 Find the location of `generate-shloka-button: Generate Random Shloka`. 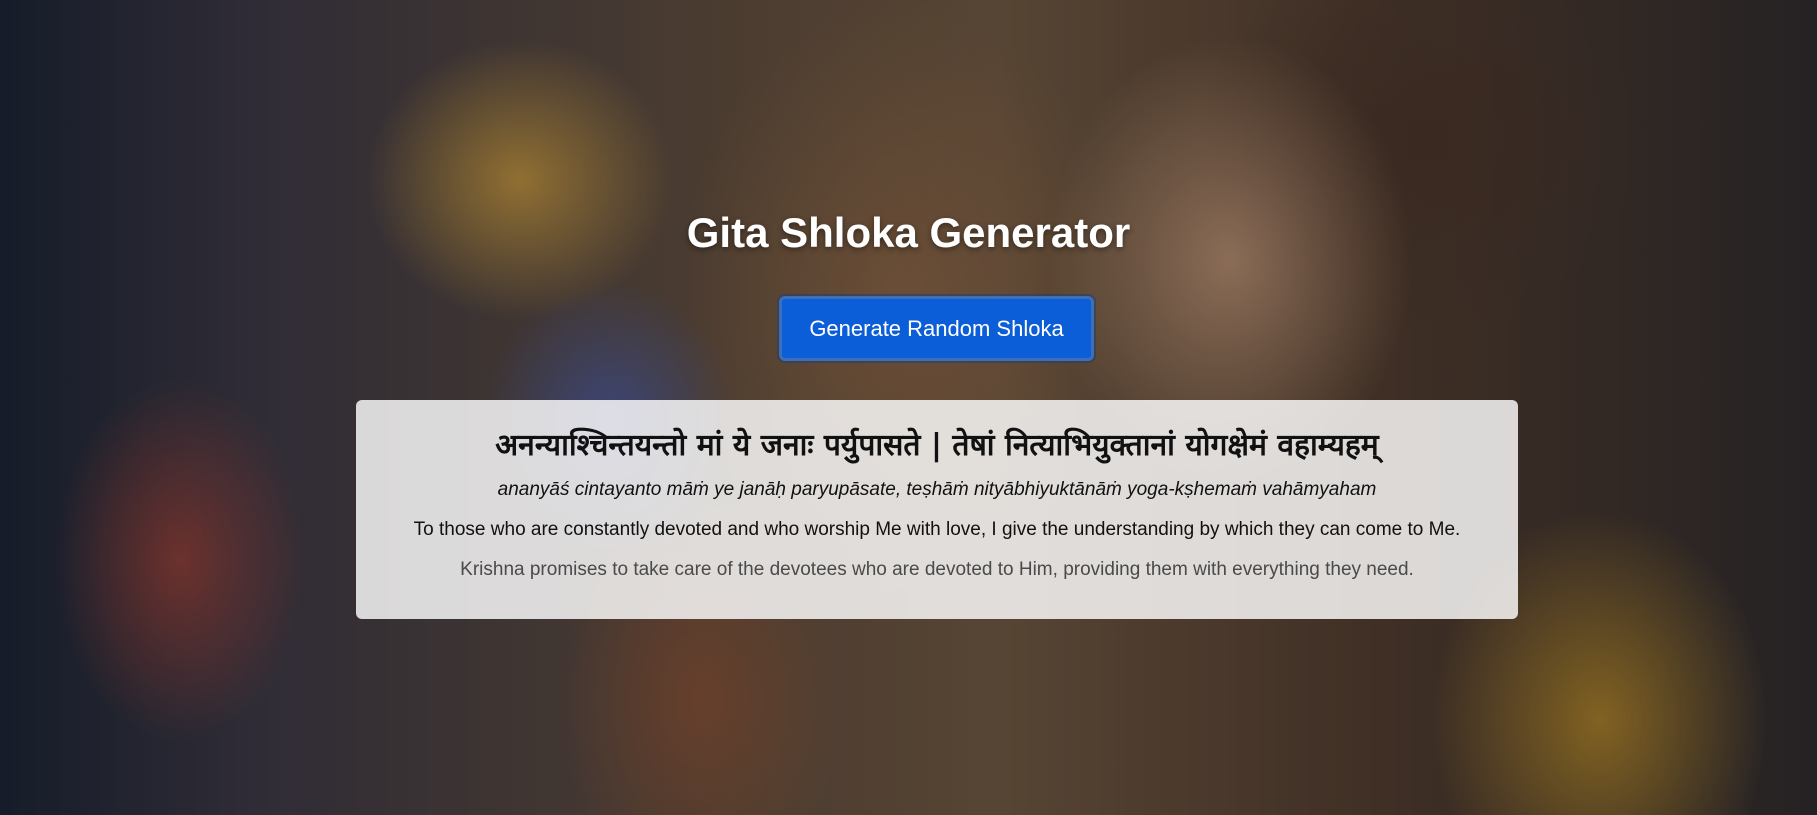

generate-shloka-button: Generate Random Shloka is located at coordinates (936, 328).